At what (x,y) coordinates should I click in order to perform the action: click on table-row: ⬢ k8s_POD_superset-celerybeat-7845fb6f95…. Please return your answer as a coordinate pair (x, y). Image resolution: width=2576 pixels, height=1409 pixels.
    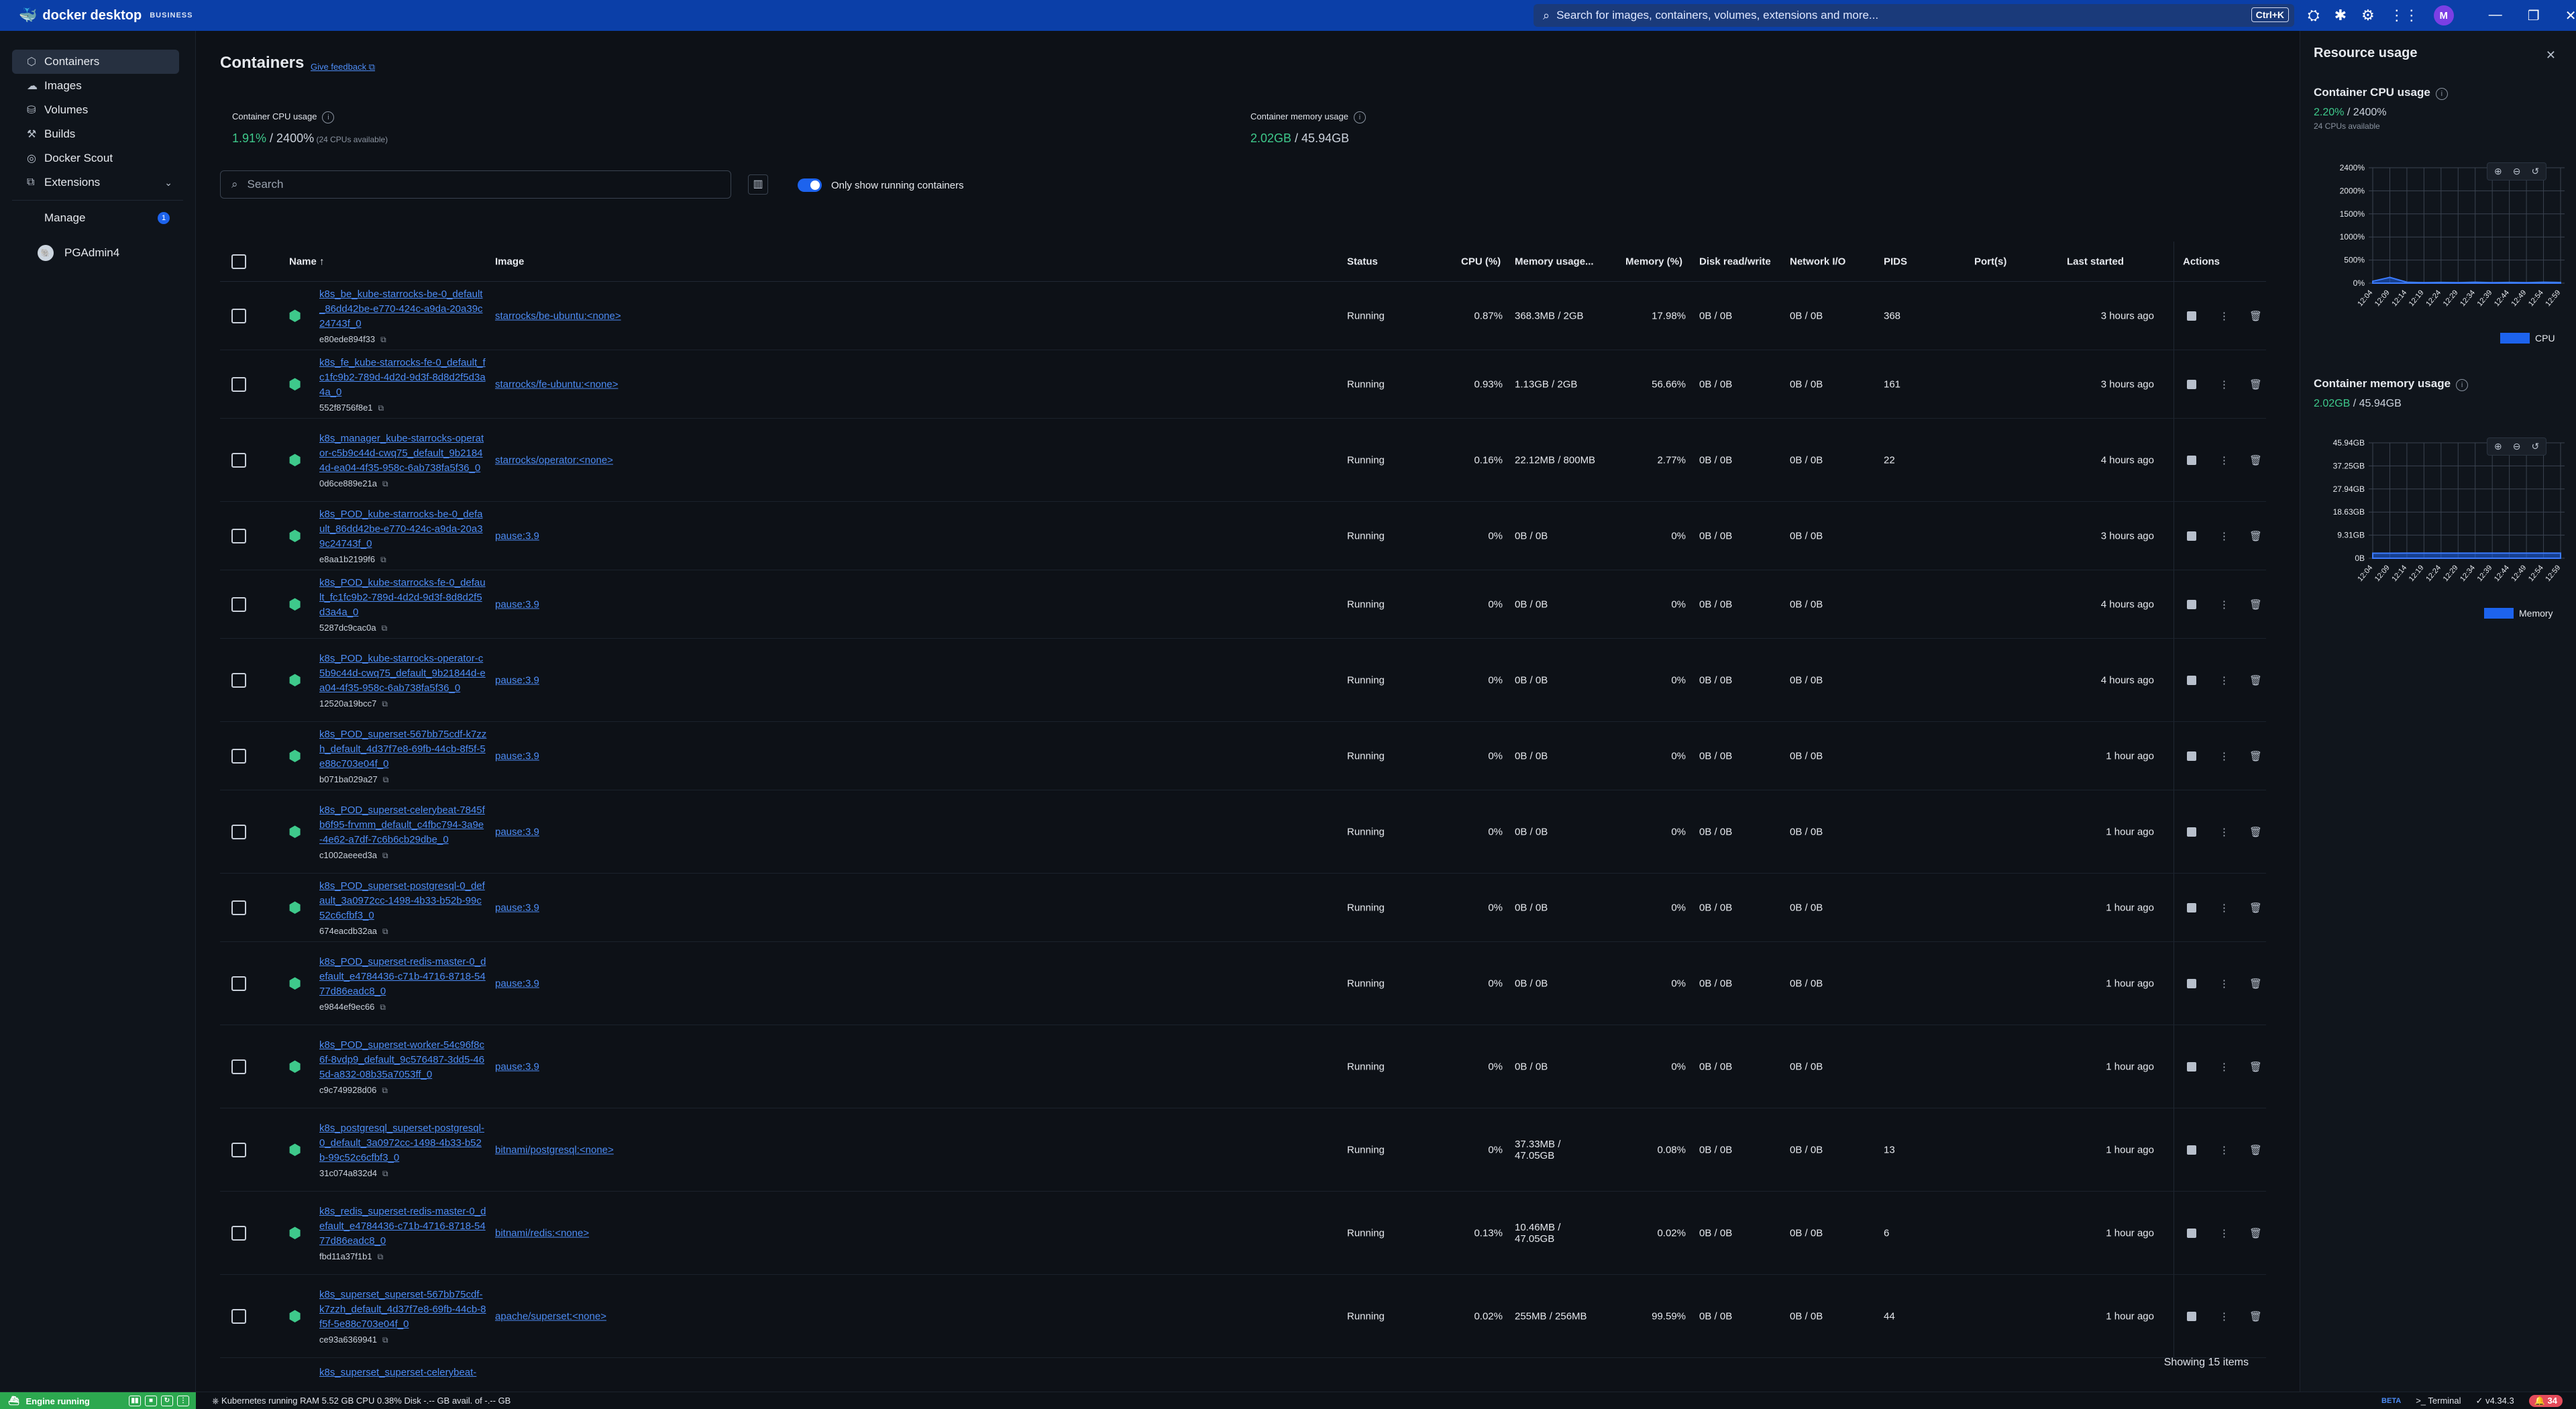
    Looking at the image, I should click on (1243, 832).